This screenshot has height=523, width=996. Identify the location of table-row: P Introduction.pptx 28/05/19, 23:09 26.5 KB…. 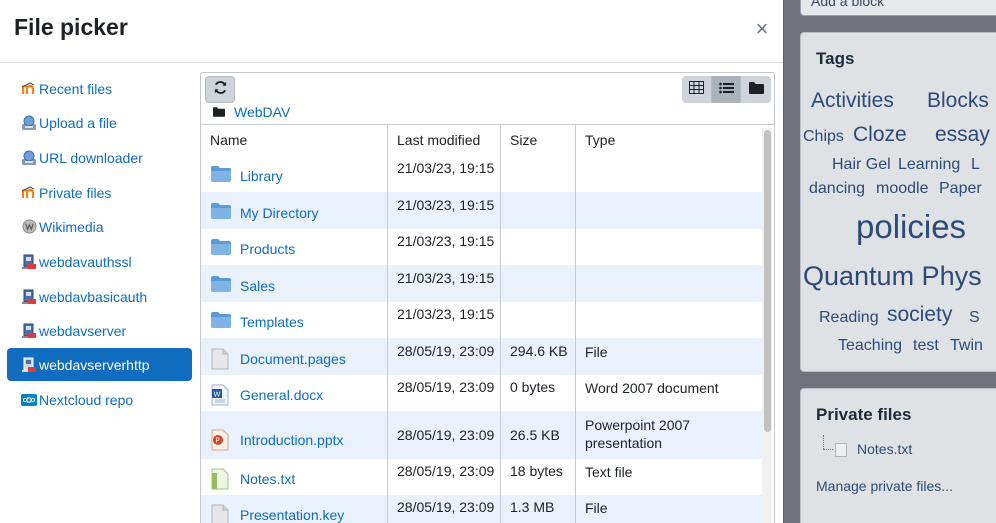
(481, 435).